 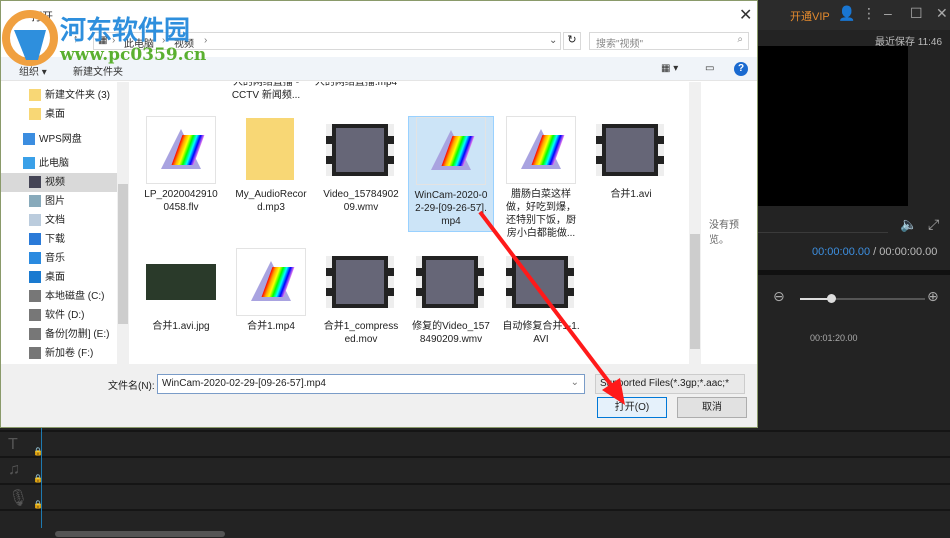 What do you see at coordinates (632, 407) in the screenshot?
I see `open-button: 打开(O)` at bounding box center [632, 407].